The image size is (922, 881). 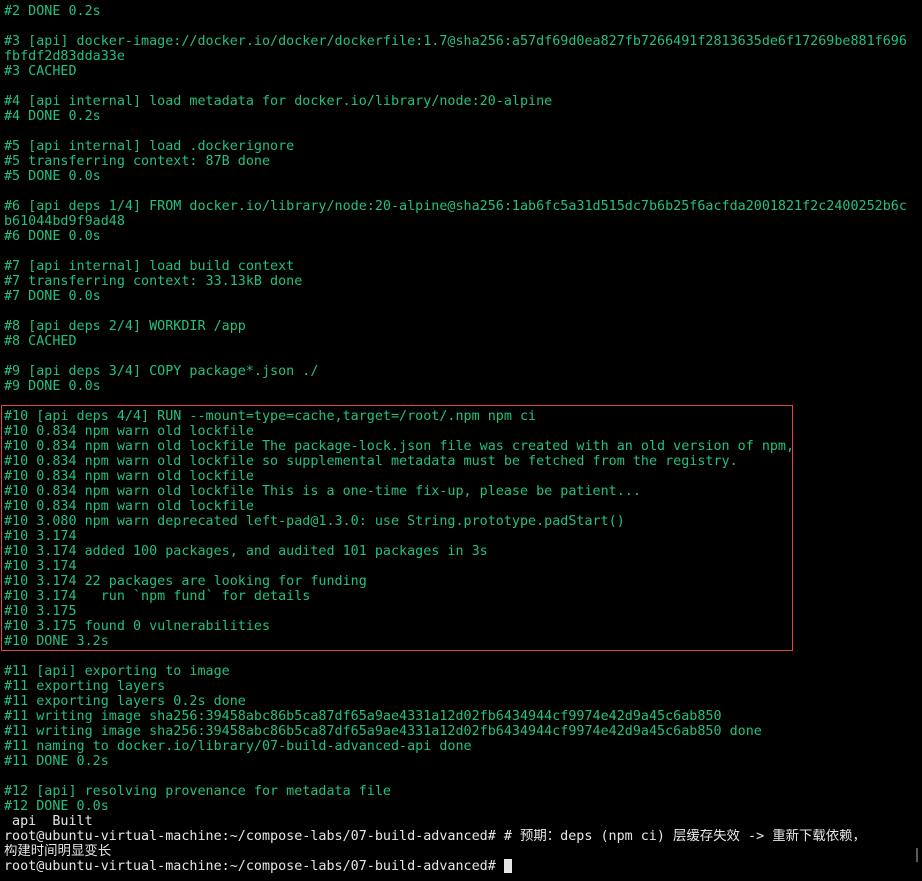 I want to click on log-line: #7 transferring context: 33.13kB done, so click(x=153, y=281).